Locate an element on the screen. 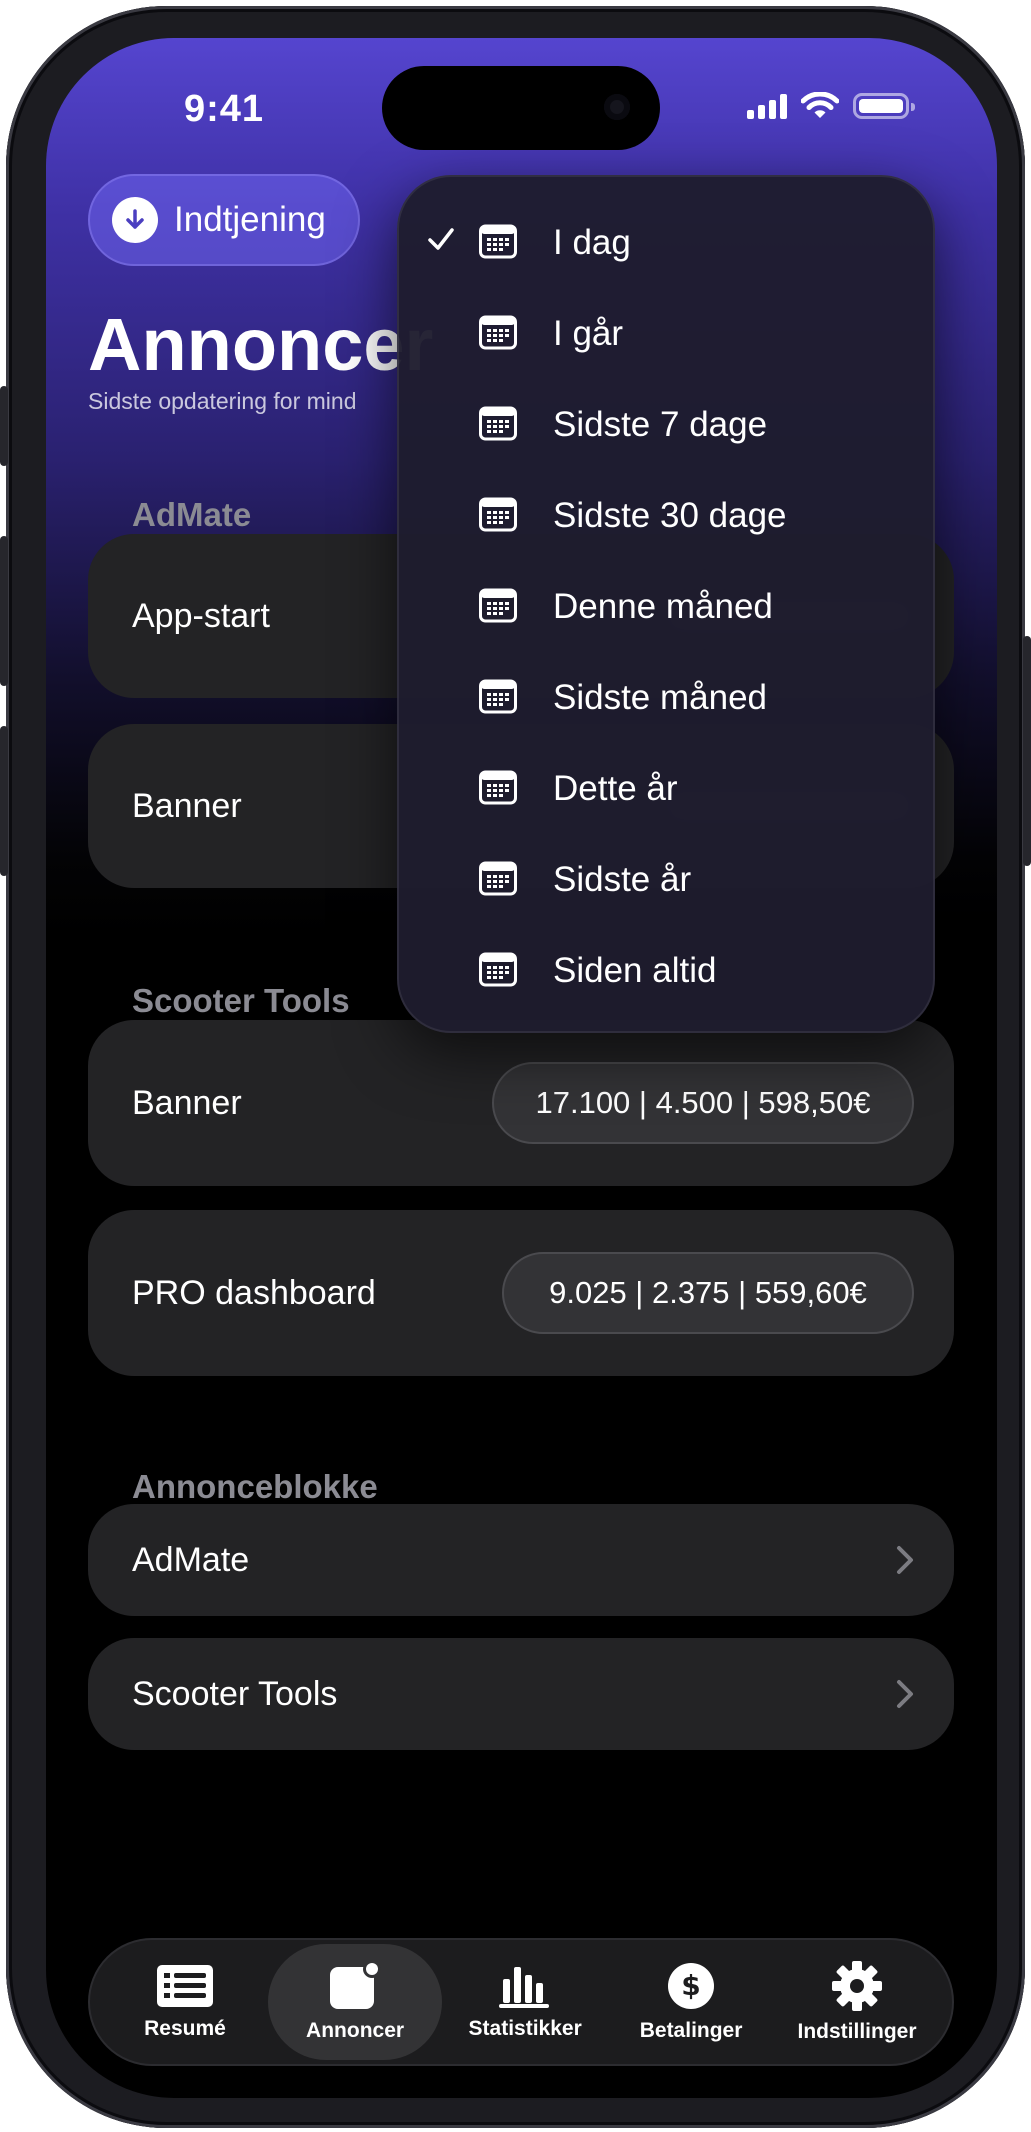 This screenshot has width=1031, height=2132. date-range-option-label: Siden altid is located at coordinates (635, 970).